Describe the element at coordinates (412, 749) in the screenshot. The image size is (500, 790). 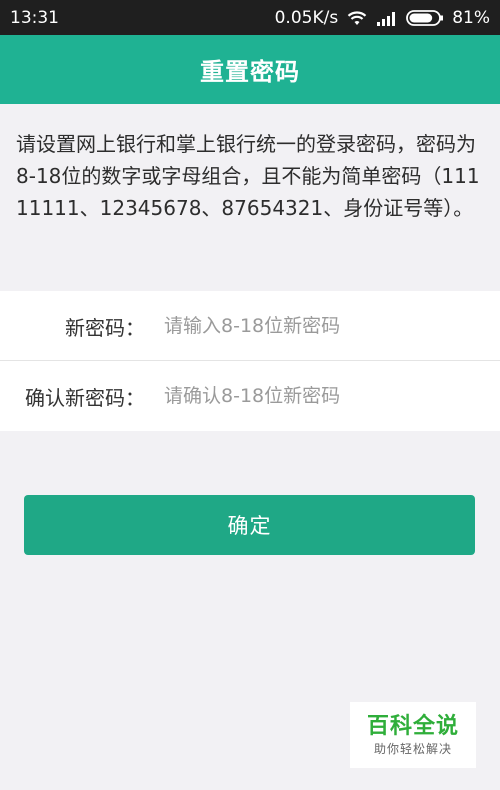
I see `watermark-subtitle: 助你轻松解决` at that location.